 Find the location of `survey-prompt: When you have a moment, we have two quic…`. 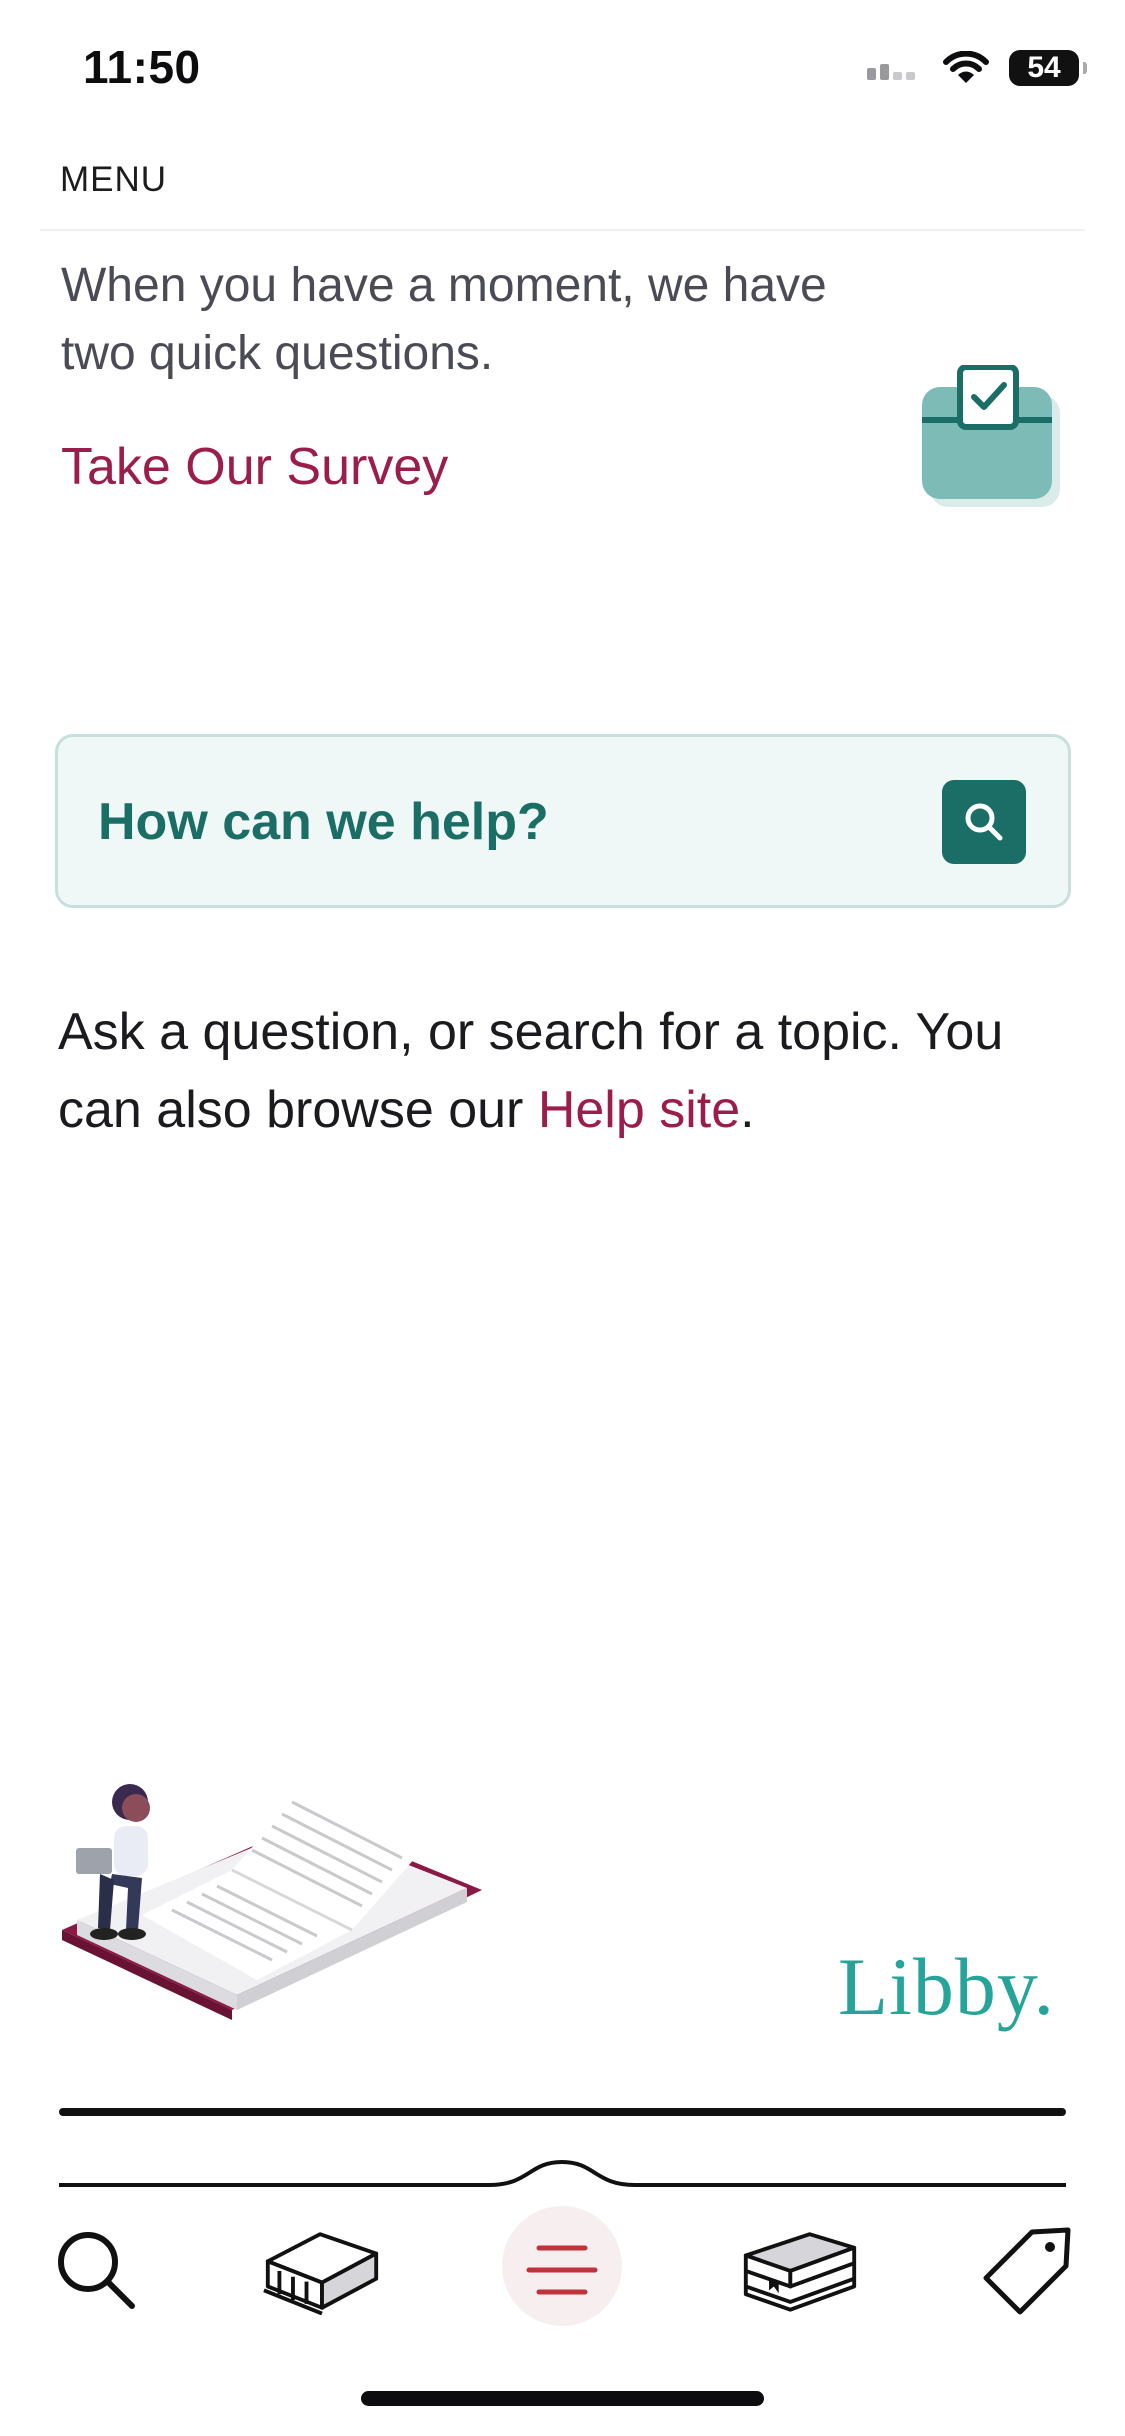

survey-prompt: When you have a moment, we have two quic… is located at coordinates (444, 319).